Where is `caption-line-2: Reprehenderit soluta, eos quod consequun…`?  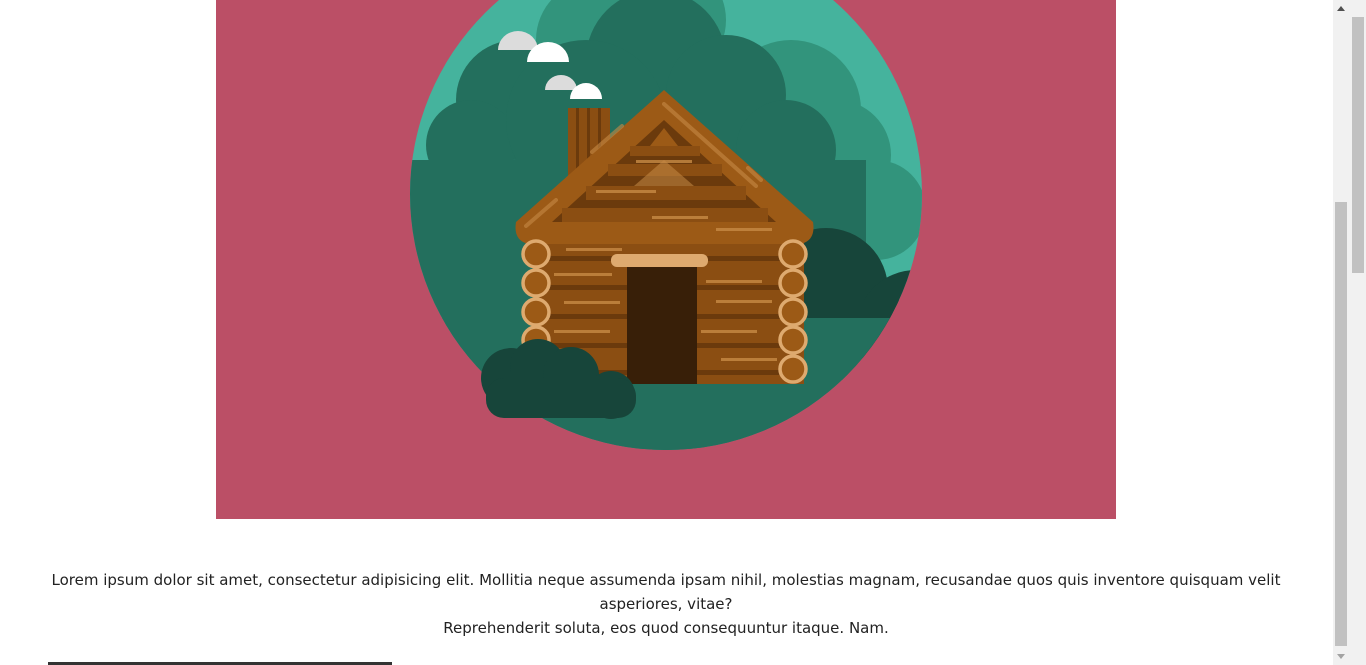 caption-line-2: Reprehenderit soluta, eos quod consequun… is located at coordinates (666, 628).